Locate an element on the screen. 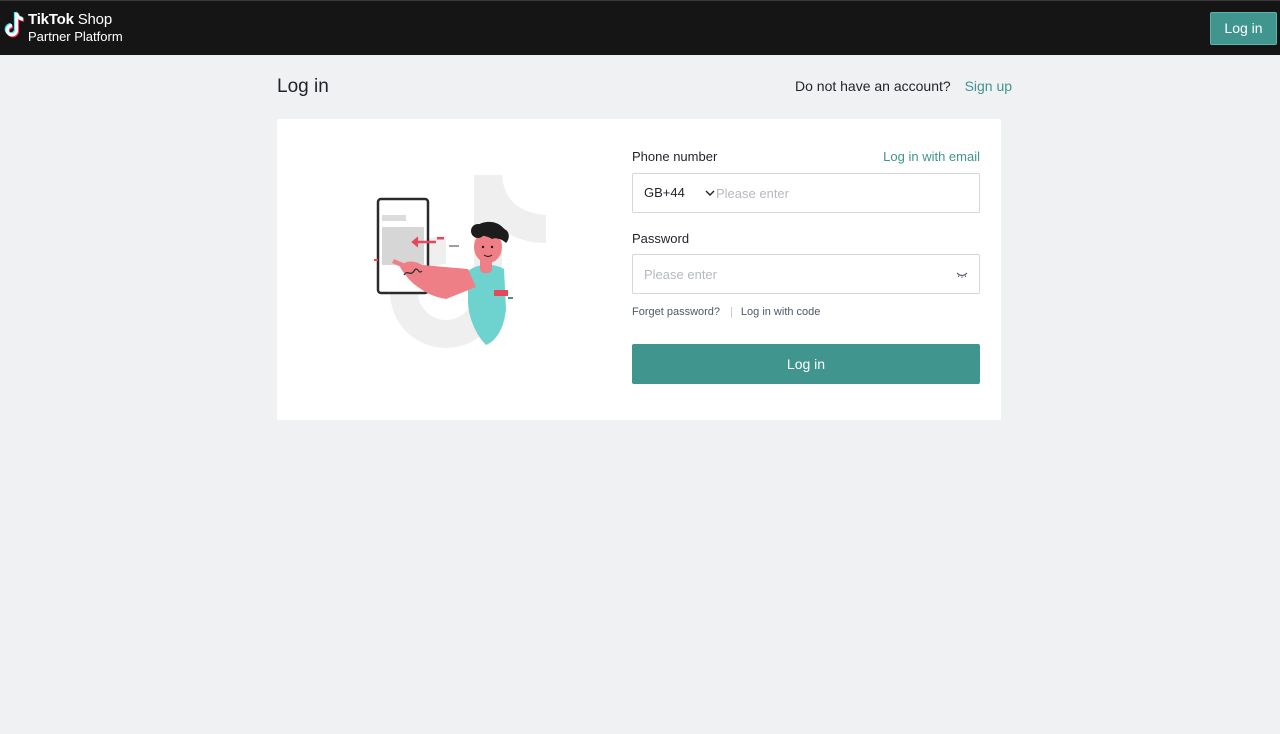  phone-label: Phone number is located at coordinates (675, 156).